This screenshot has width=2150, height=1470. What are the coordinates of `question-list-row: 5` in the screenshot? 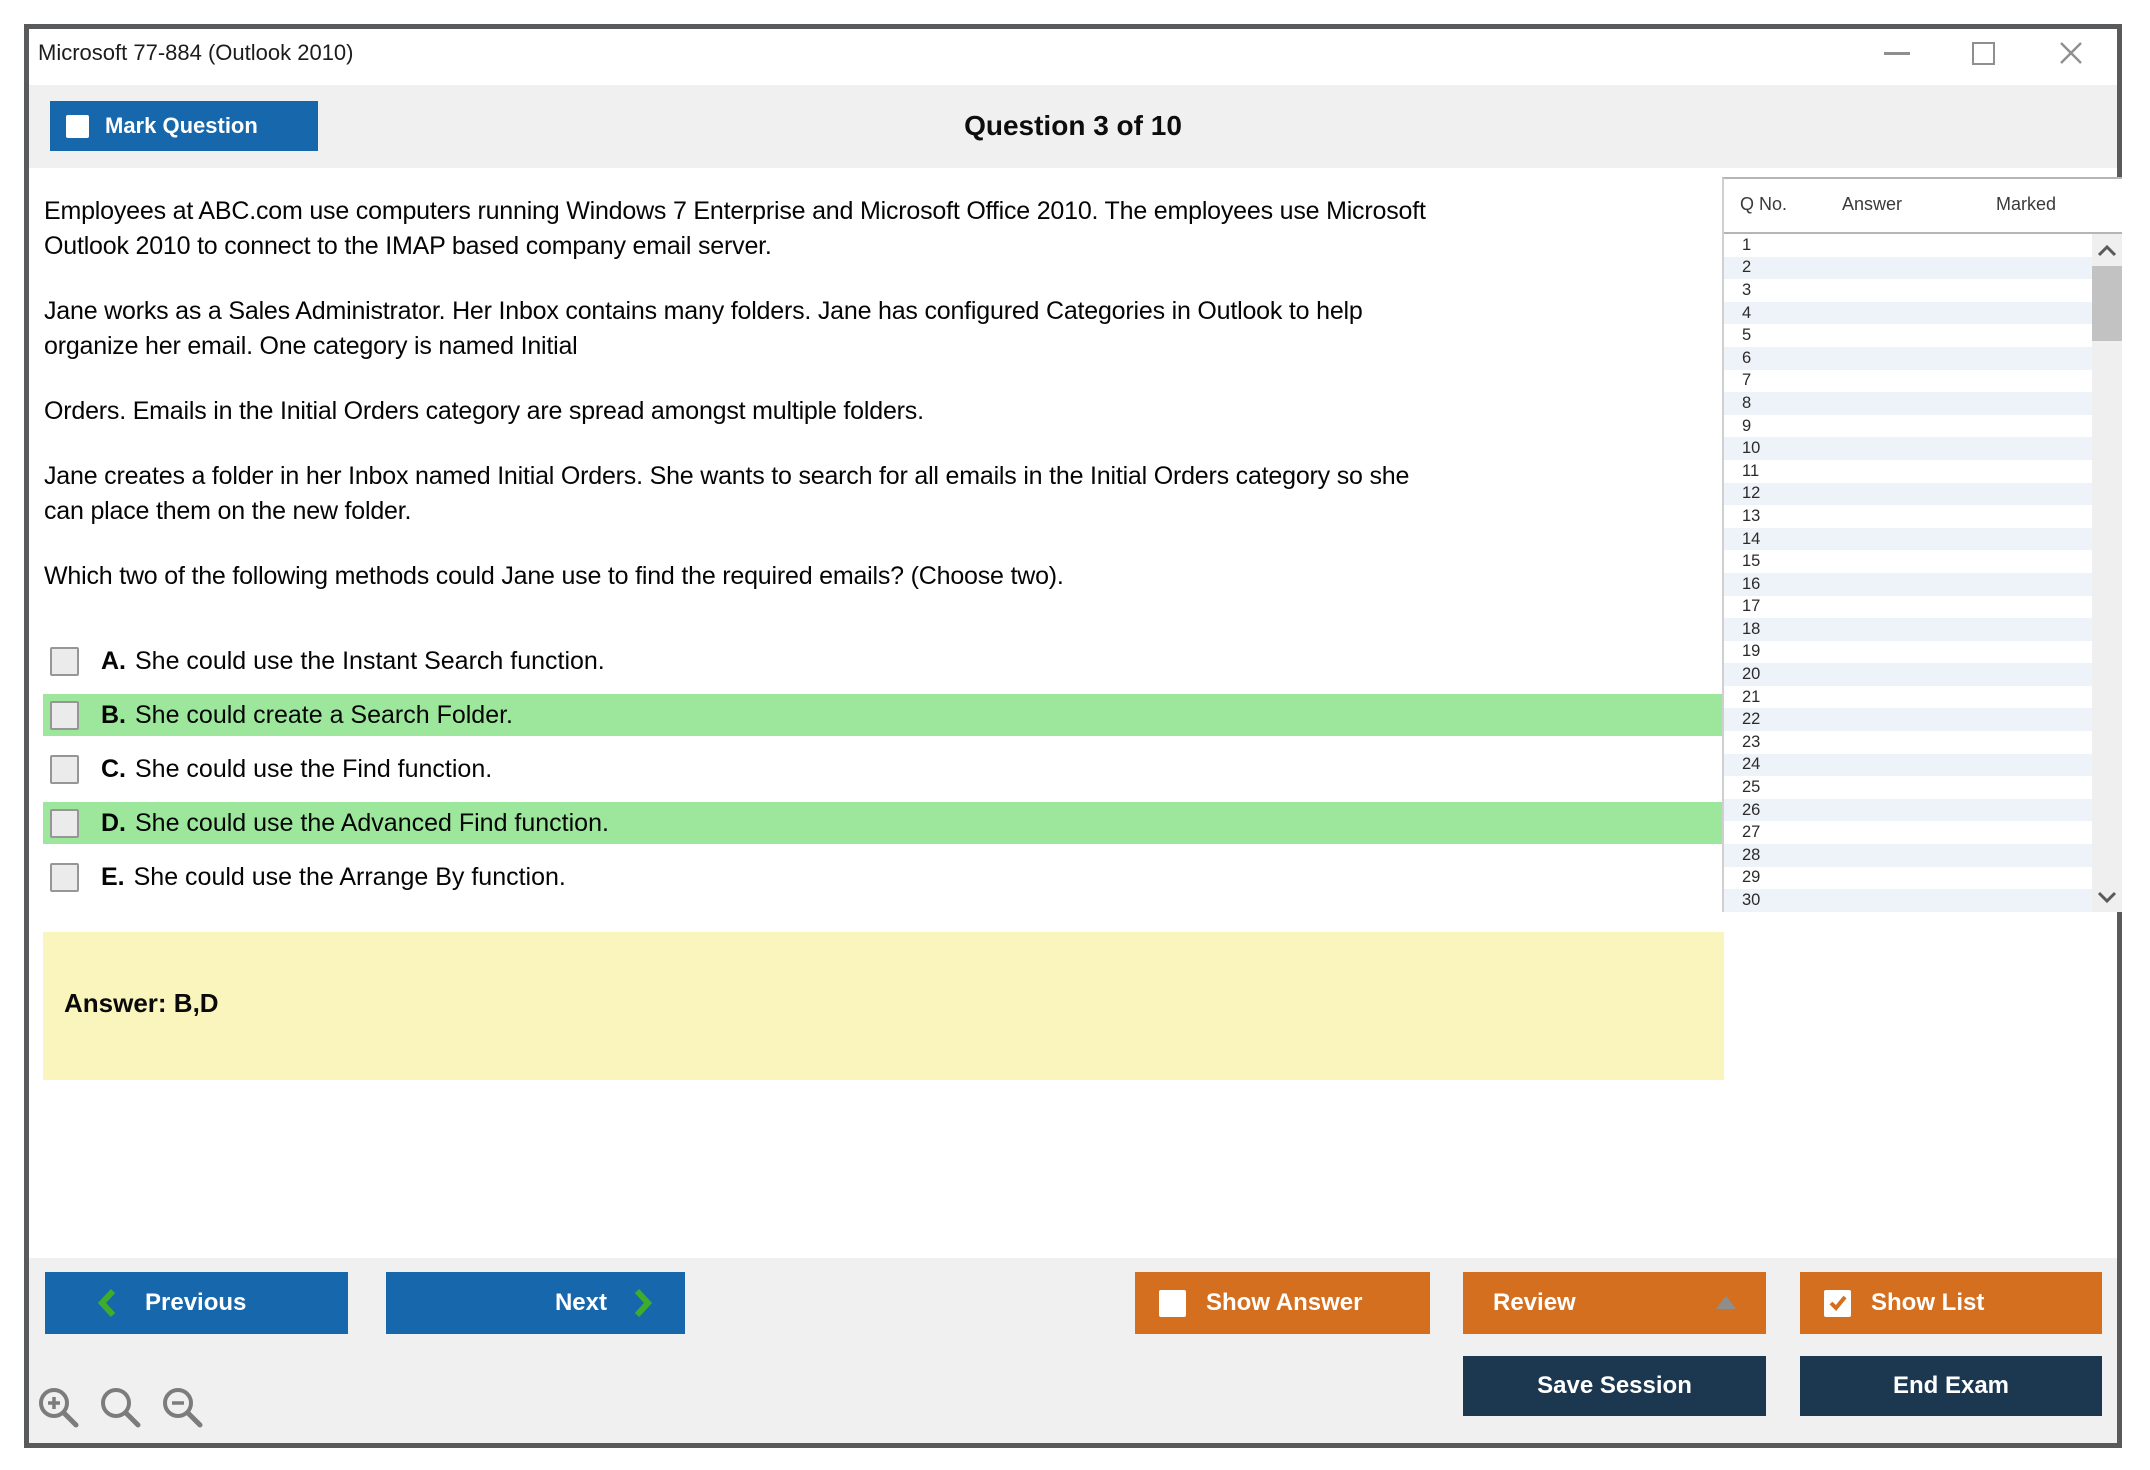 It's located at (1908, 335).